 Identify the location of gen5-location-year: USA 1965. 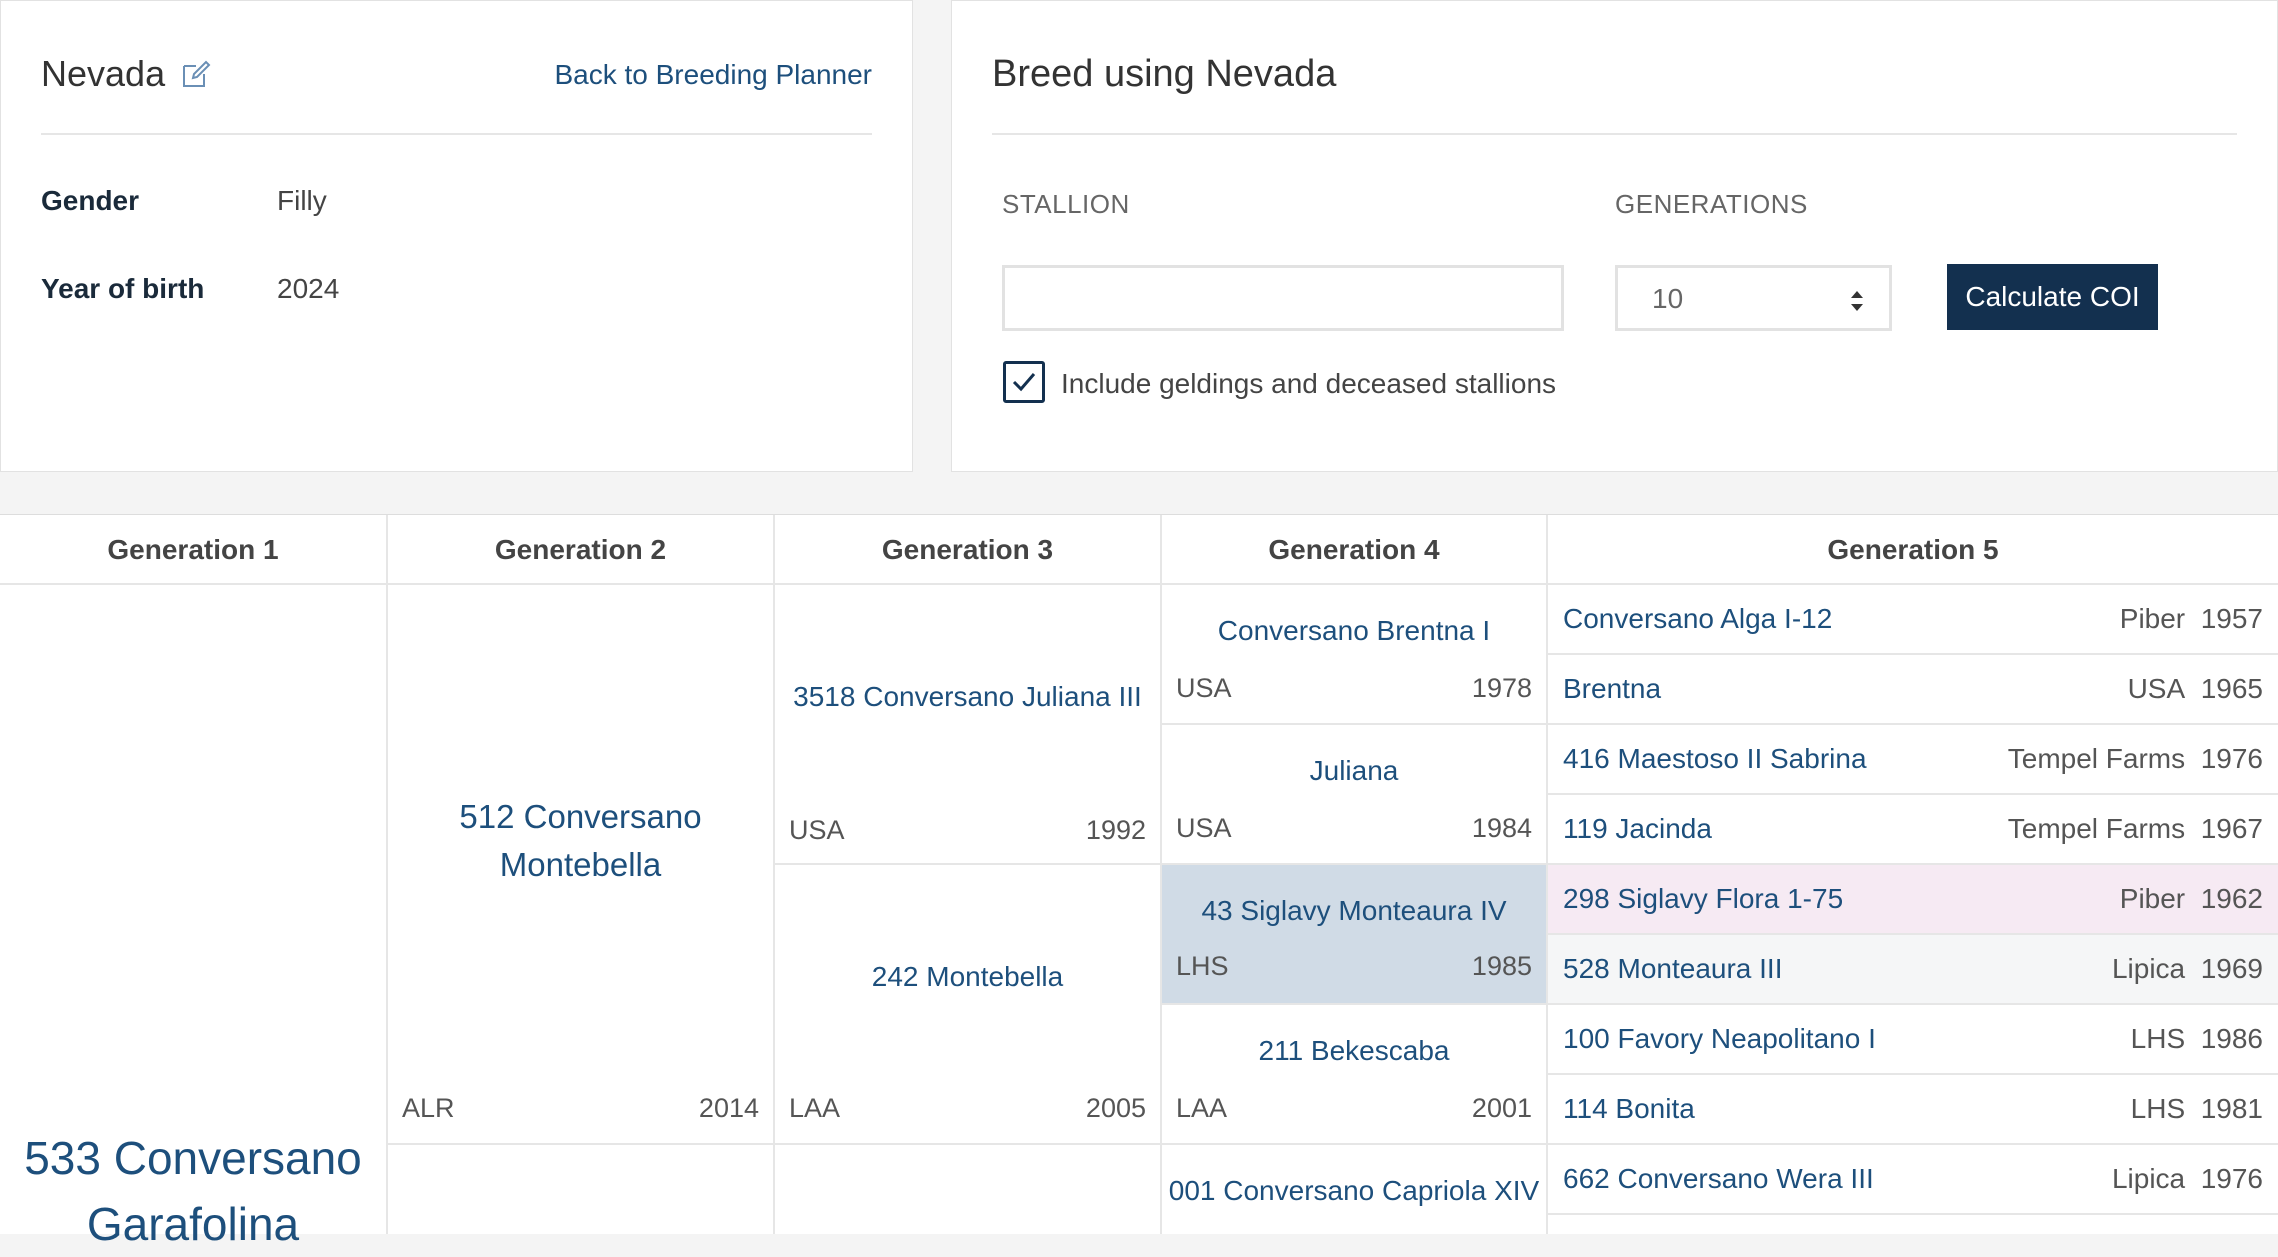
(2195, 688).